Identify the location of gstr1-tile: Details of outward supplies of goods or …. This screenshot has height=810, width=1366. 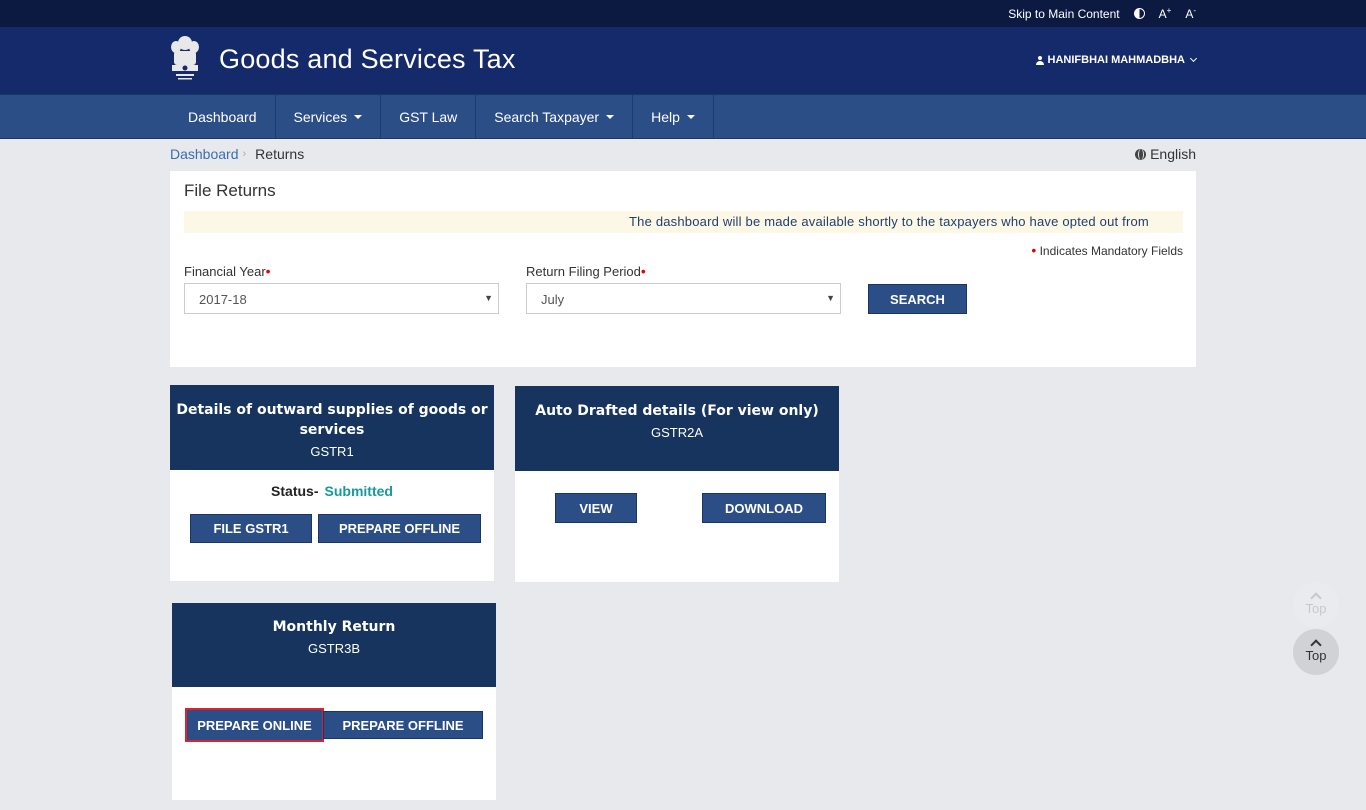
(332, 483).